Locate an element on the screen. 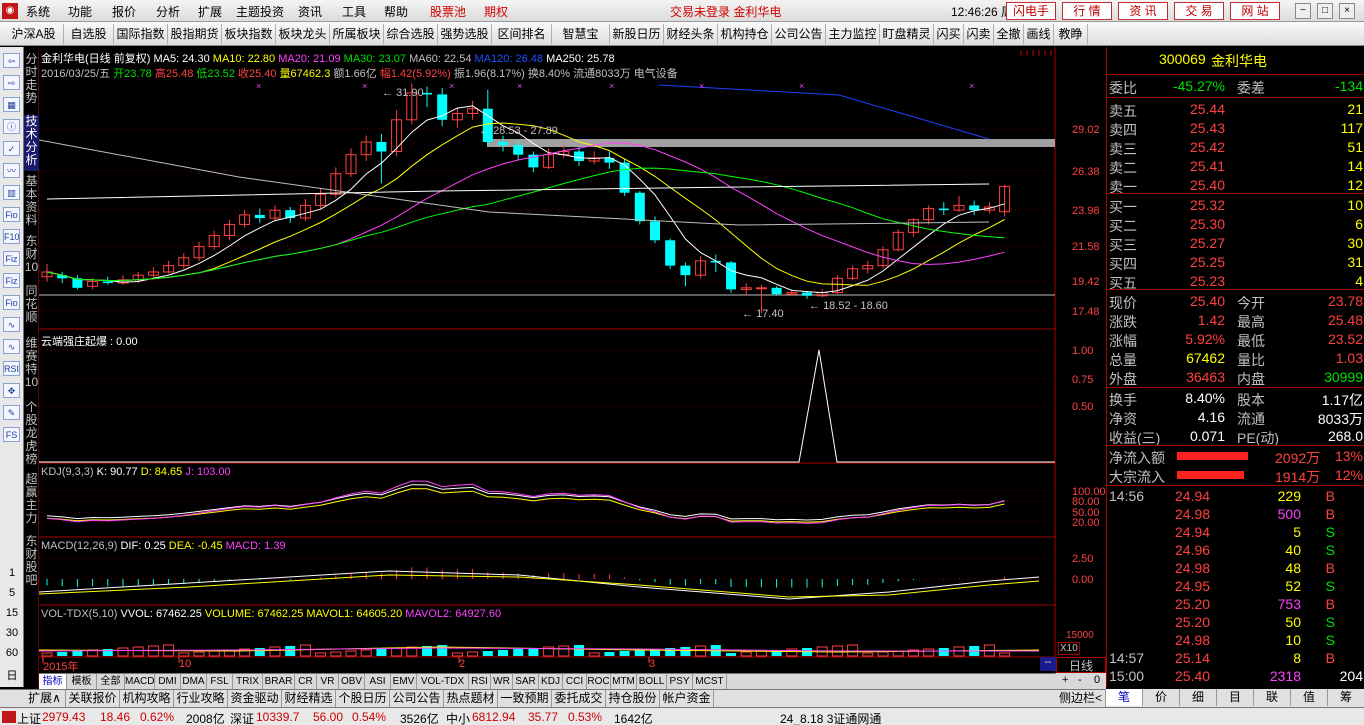 The width and height of the screenshot is (1364, 725). vertical-tab: 分时走势 is located at coordinates (31, 81).